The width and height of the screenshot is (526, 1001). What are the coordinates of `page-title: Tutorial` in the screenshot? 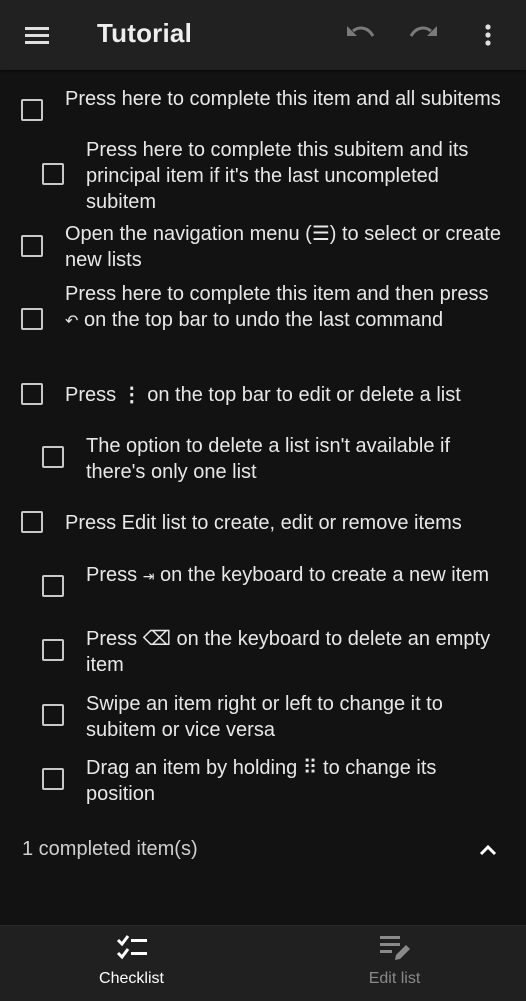 It's located at (144, 33).